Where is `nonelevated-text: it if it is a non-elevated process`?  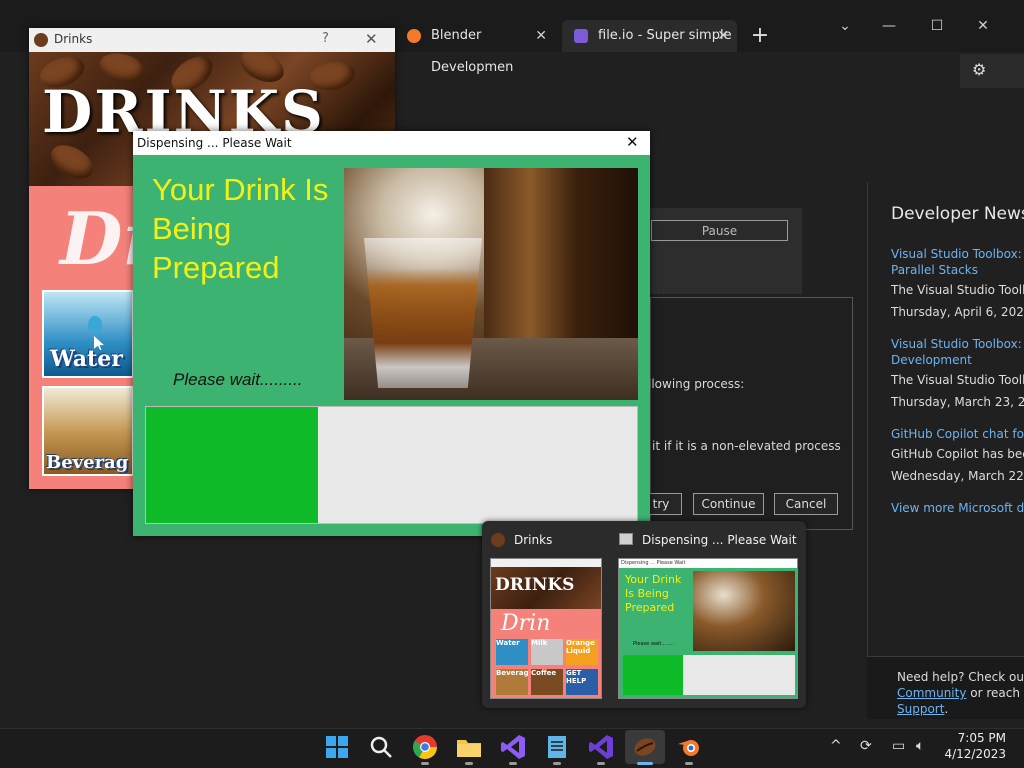 nonelevated-text: it if it is a non-elevated process is located at coordinates (746, 446).